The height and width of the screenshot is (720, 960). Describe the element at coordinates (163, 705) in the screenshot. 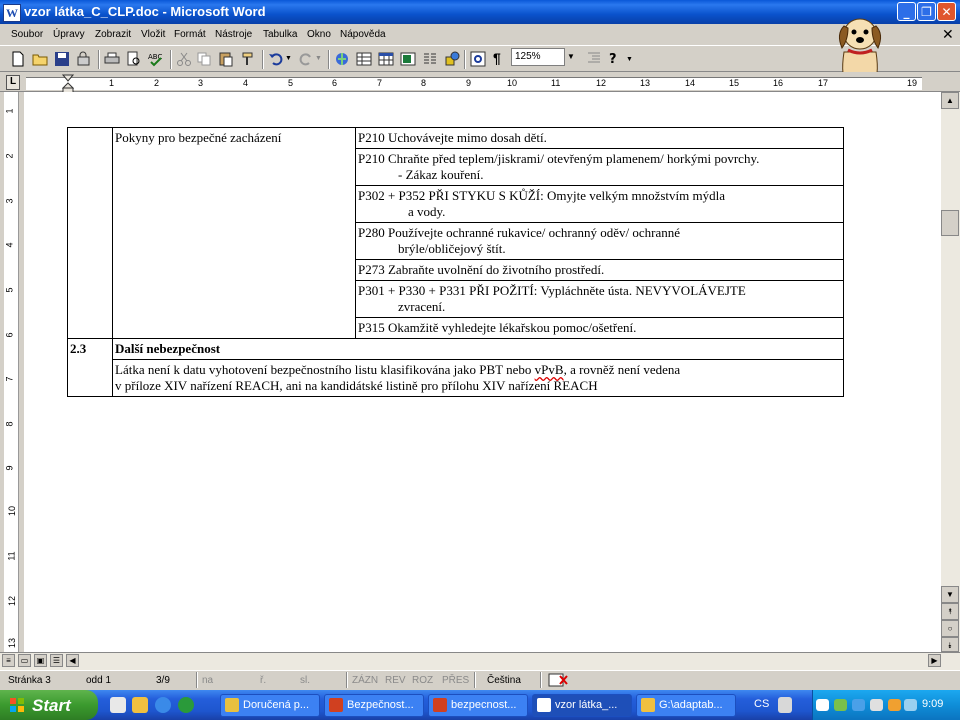

I see `quicklaunch-ie-icon` at that location.